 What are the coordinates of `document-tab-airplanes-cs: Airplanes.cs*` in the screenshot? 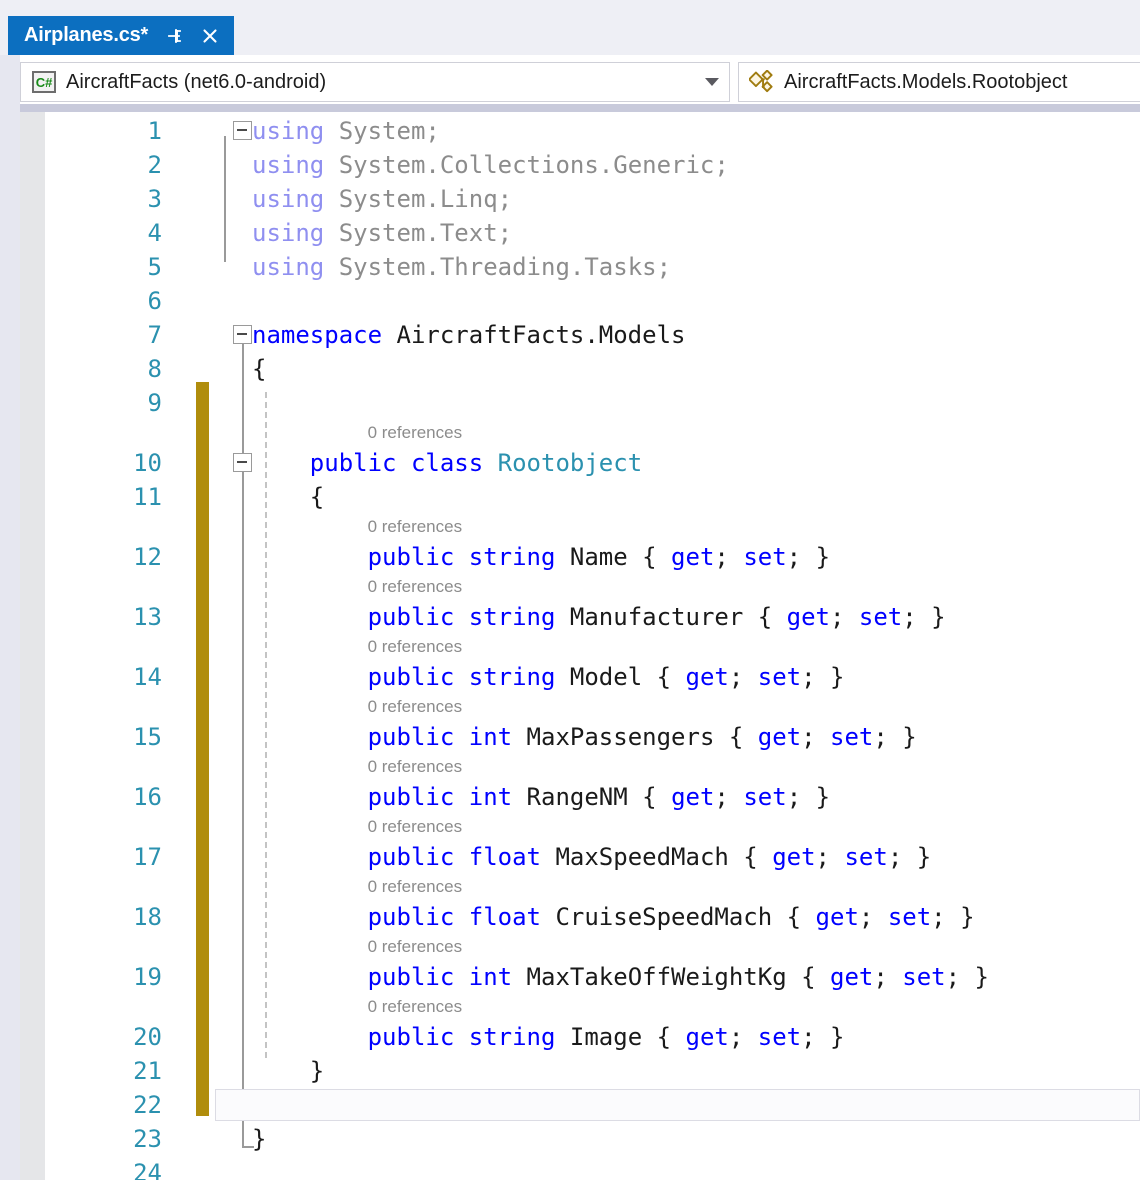 It's located at (121, 35).